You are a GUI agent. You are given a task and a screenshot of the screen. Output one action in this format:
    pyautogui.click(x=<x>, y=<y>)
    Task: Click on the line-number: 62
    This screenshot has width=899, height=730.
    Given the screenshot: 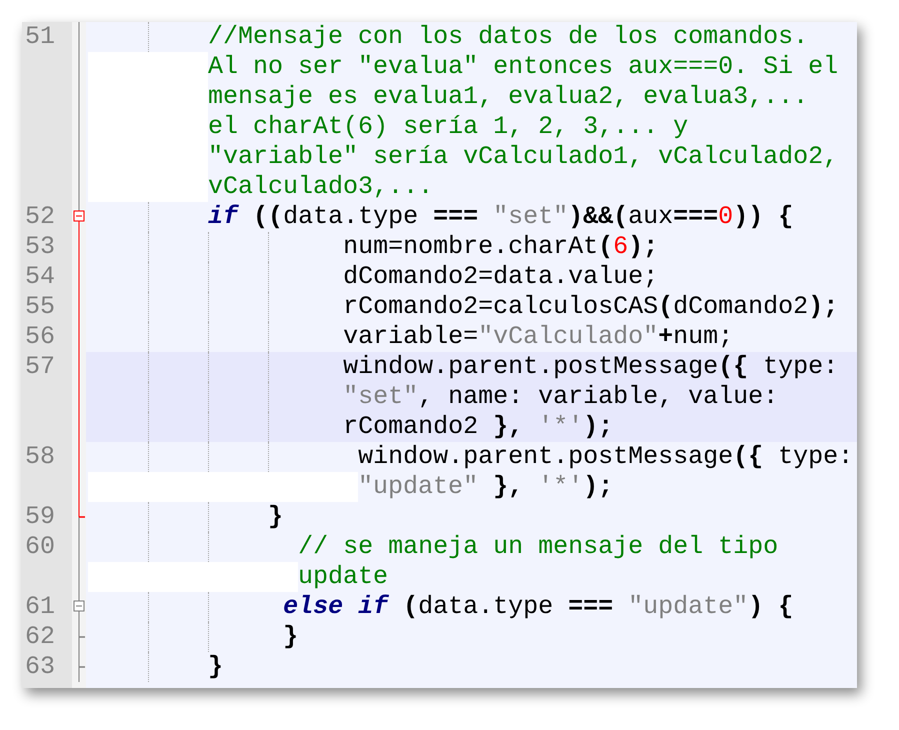 What is the action you would take?
    pyautogui.click(x=40, y=637)
    